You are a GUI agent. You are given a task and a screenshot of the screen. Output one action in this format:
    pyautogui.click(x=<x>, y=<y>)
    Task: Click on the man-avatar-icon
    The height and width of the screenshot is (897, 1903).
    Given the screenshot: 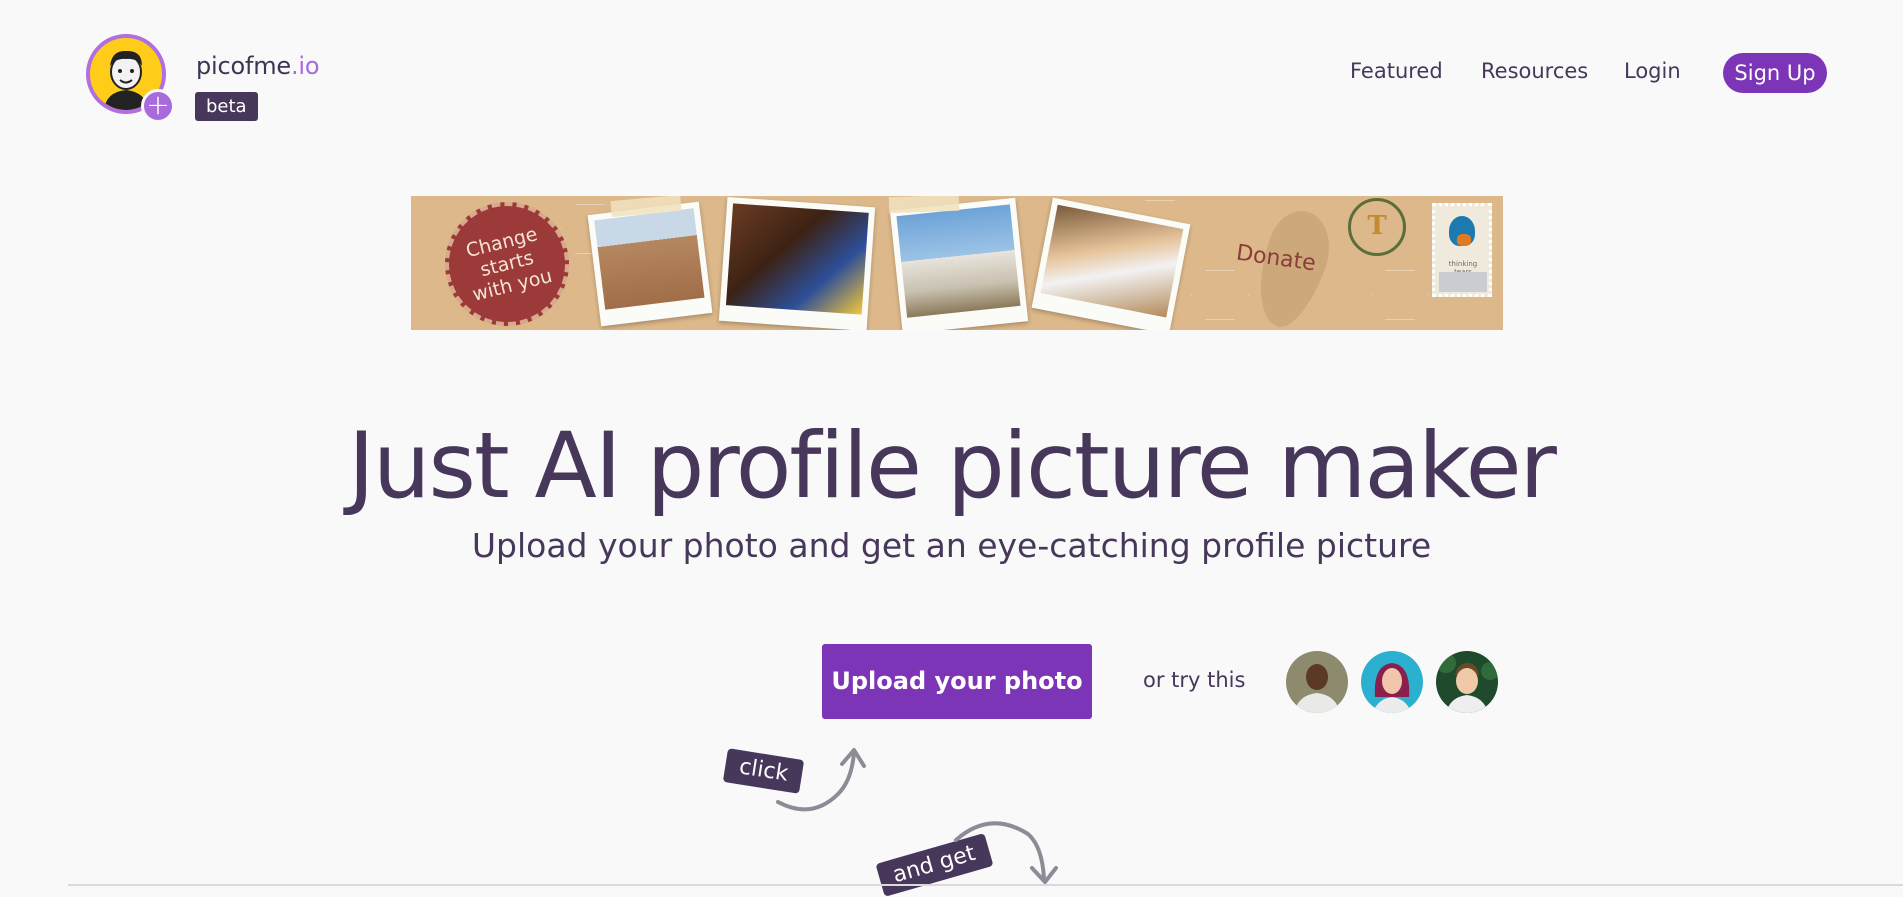 What is the action you would take?
    pyautogui.click(x=1317, y=682)
    